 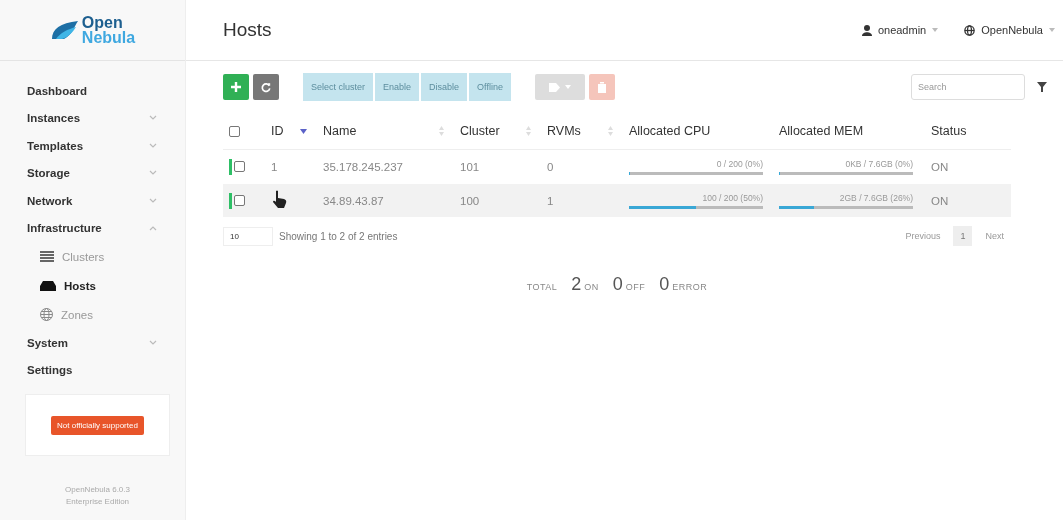 I want to click on table-cell: 100, so click(x=502, y=200).